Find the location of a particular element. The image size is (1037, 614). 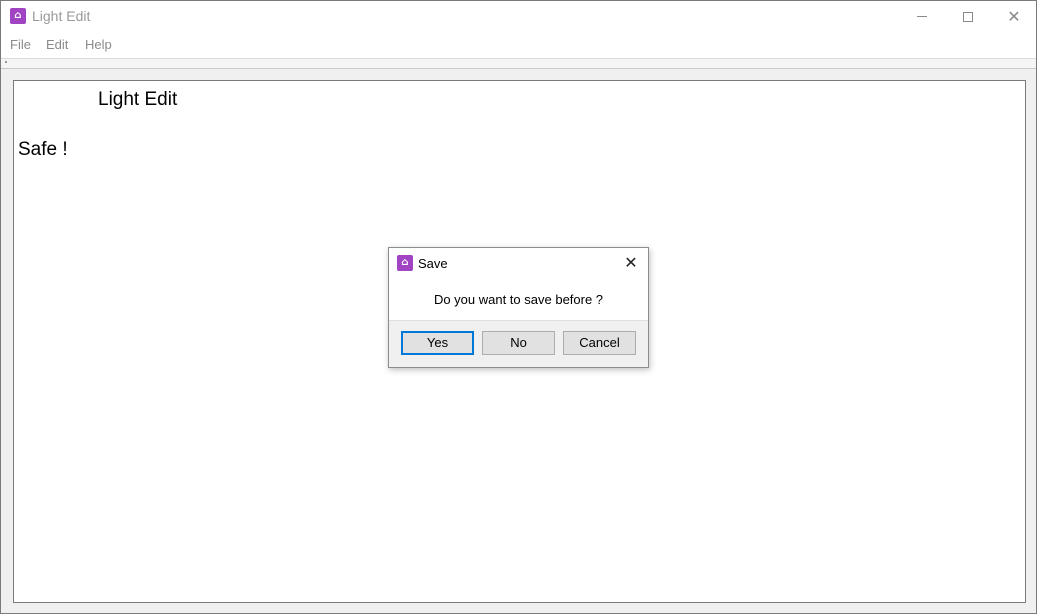

maximize-button is located at coordinates (968, 16).